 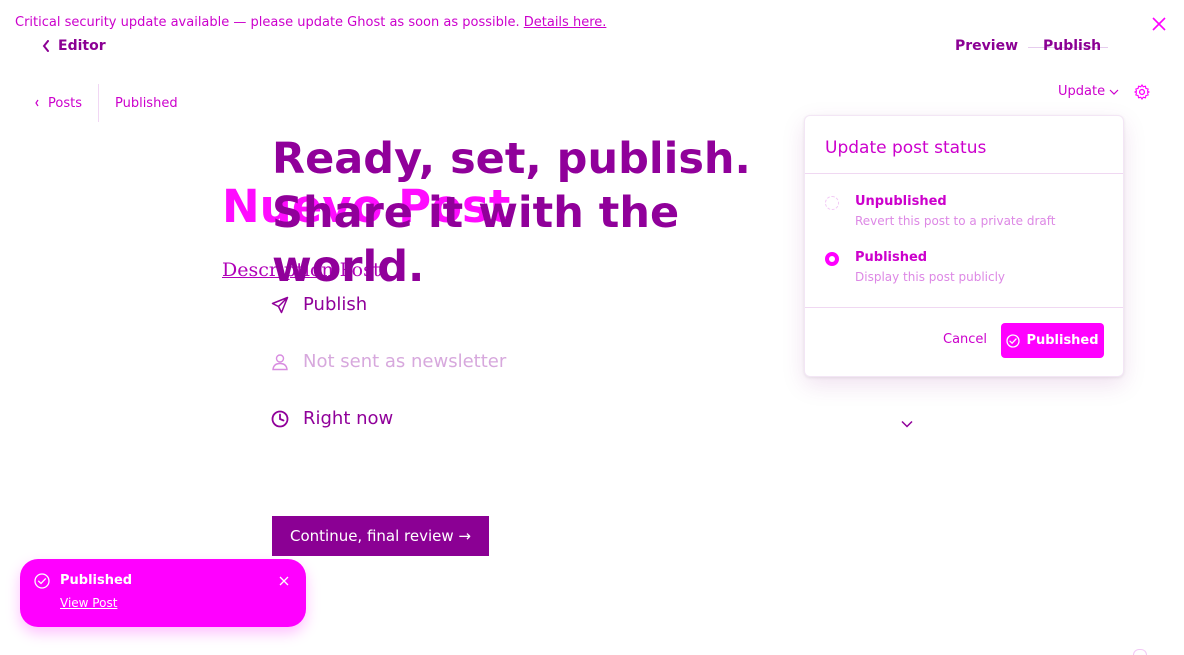 I want to click on radio-selected-icon, so click(x=832, y=259).